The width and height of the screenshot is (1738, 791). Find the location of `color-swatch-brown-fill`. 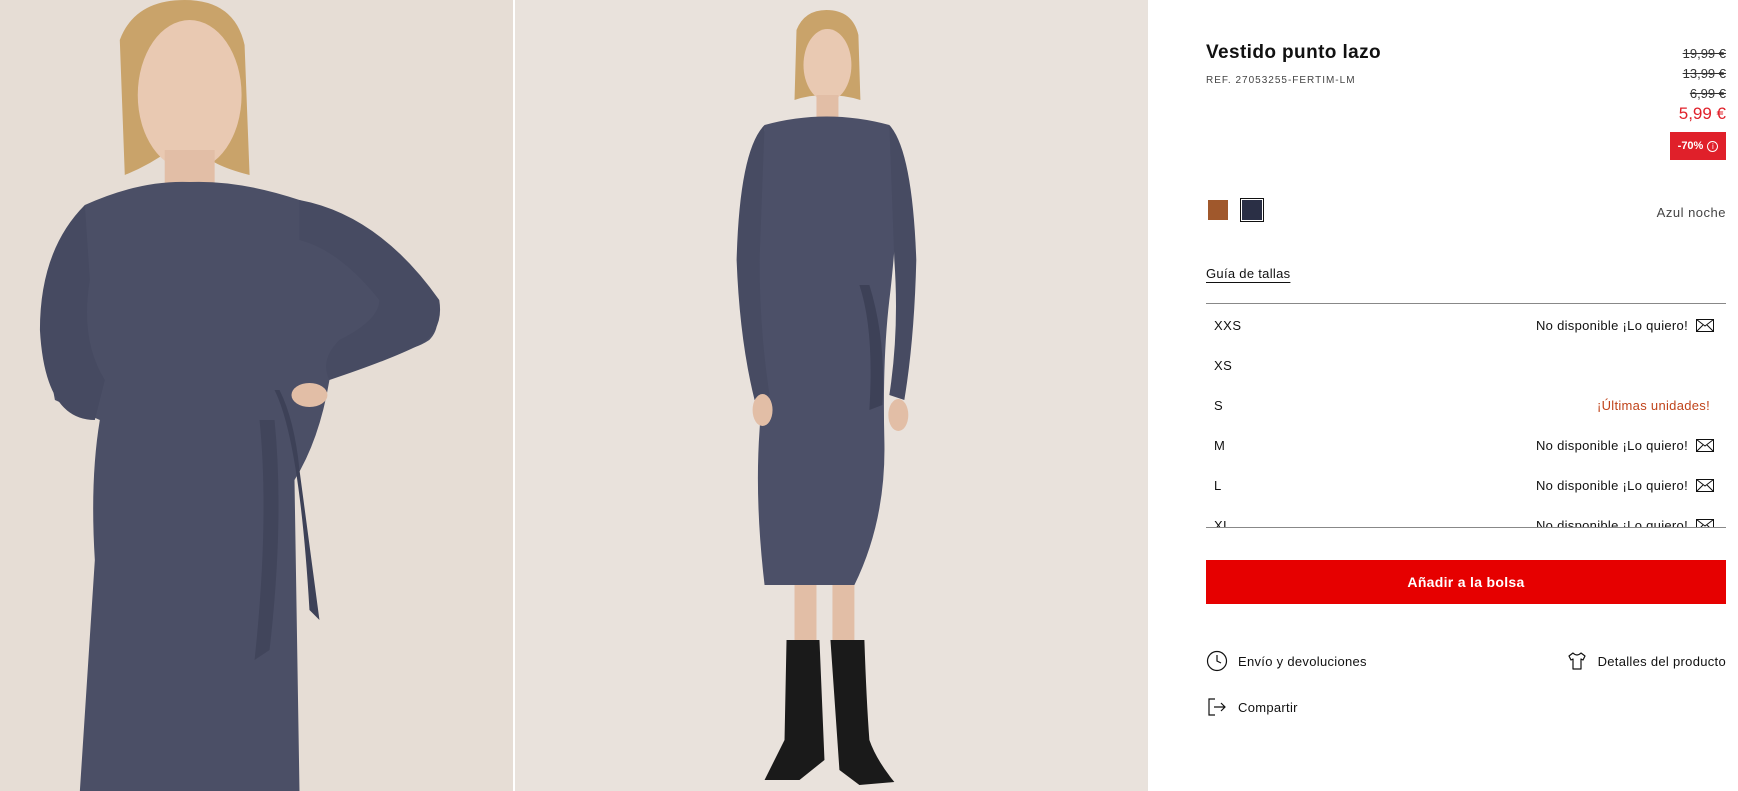

color-swatch-brown-fill is located at coordinates (1218, 210).